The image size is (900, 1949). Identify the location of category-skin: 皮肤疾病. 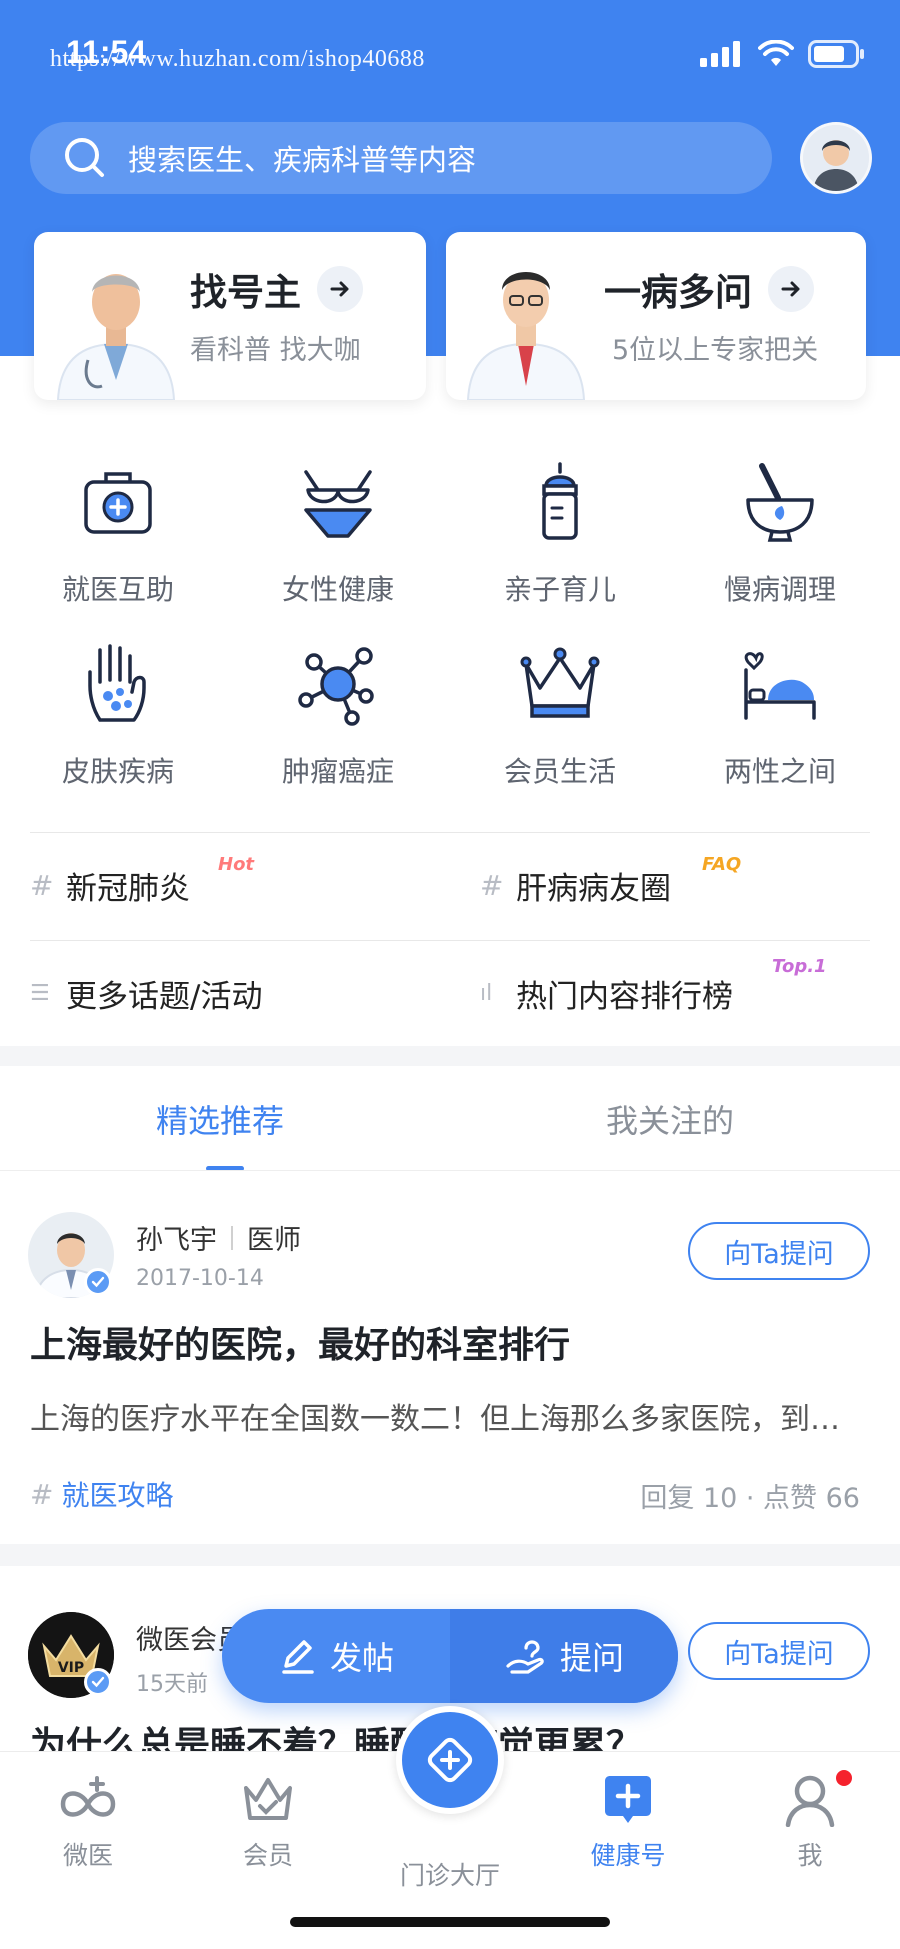
(118, 716).